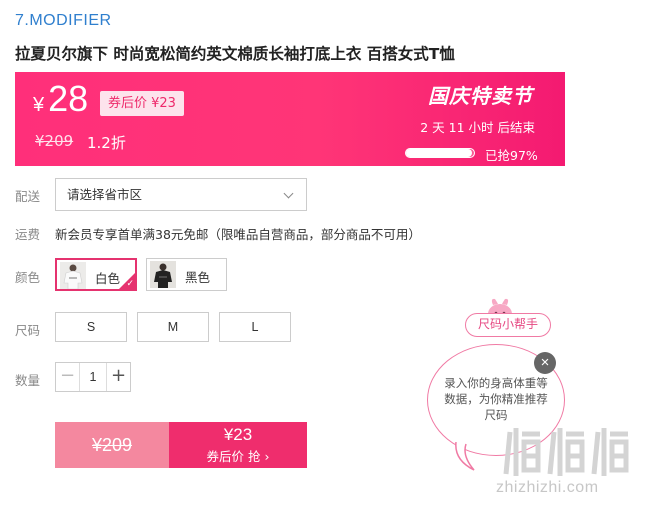 The height and width of the screenshot is (506, 647). I want to click on size-option-l: L, so click(255, 327).